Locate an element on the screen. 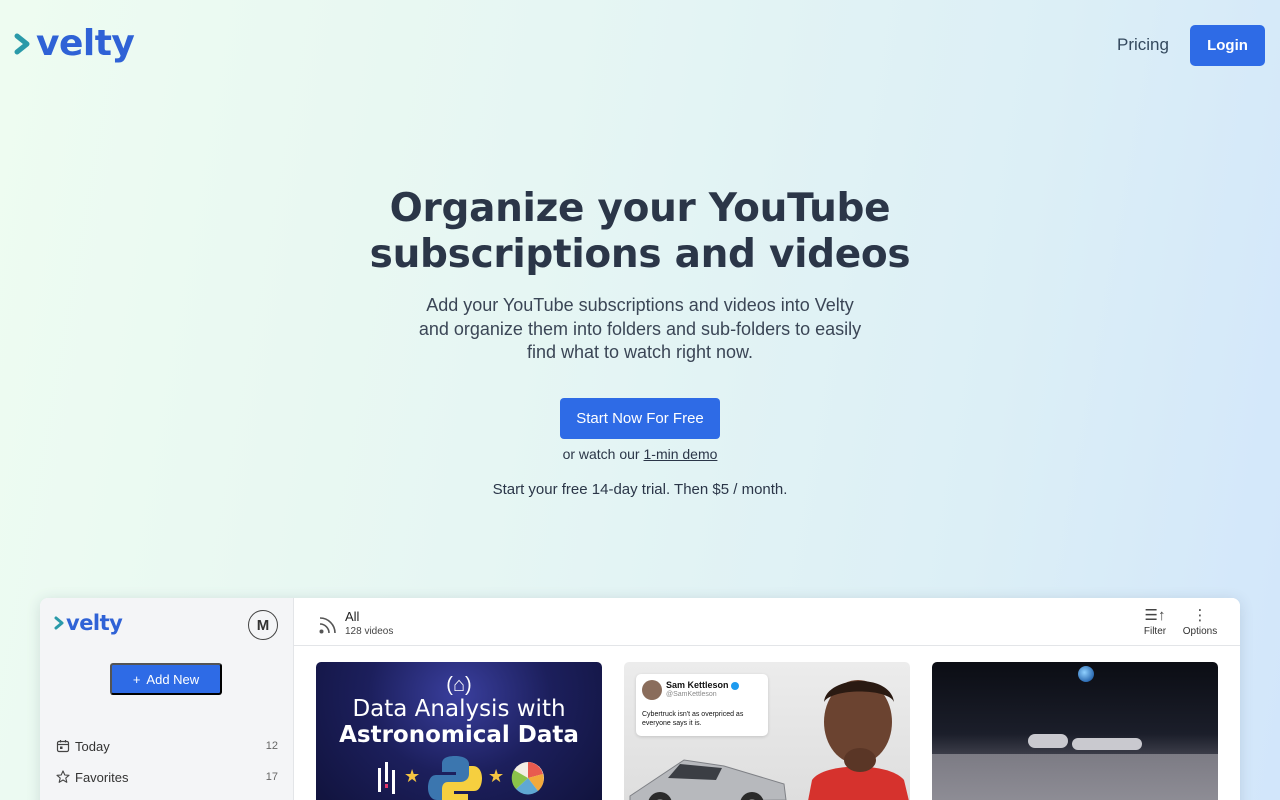  sidebar-item-label: Today is located at coordinates (92, 746).